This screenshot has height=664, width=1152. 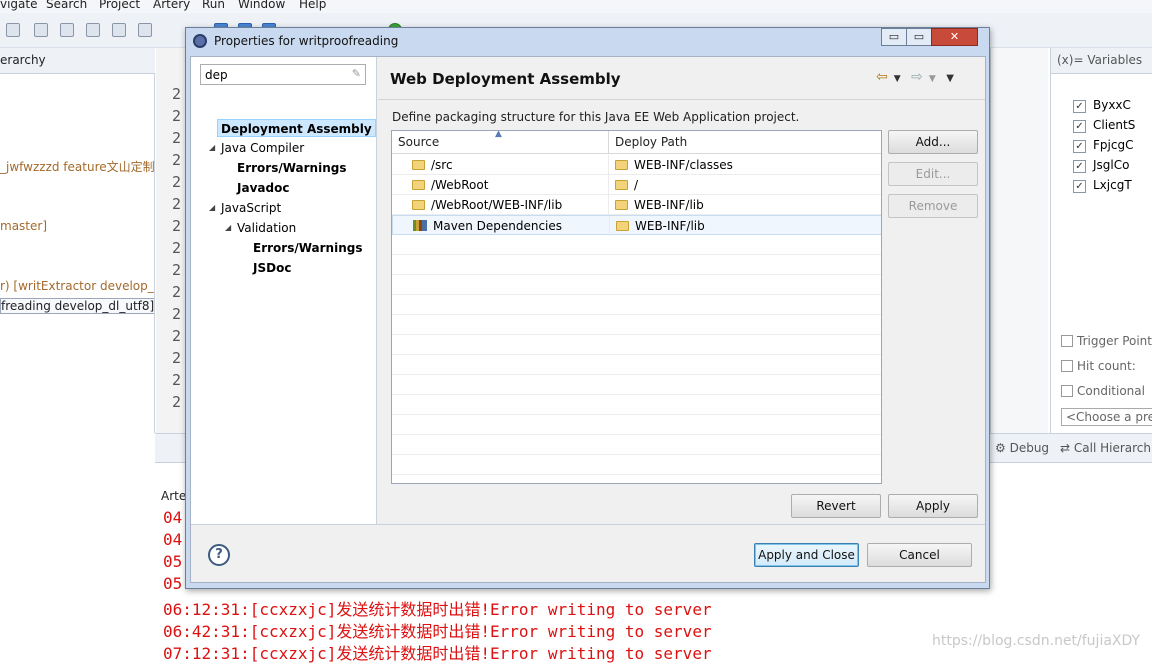 I want to click on tree-item-errors-warnings: Errors/Warnings, so click(x=291, y=168).